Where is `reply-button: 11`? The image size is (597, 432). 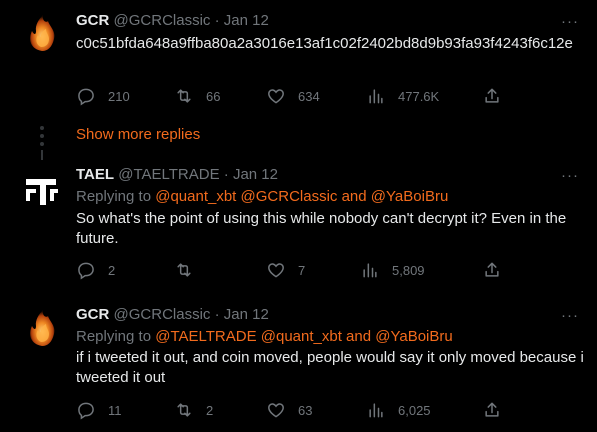
reply-button: 11 is located at coordinates (99, 410).